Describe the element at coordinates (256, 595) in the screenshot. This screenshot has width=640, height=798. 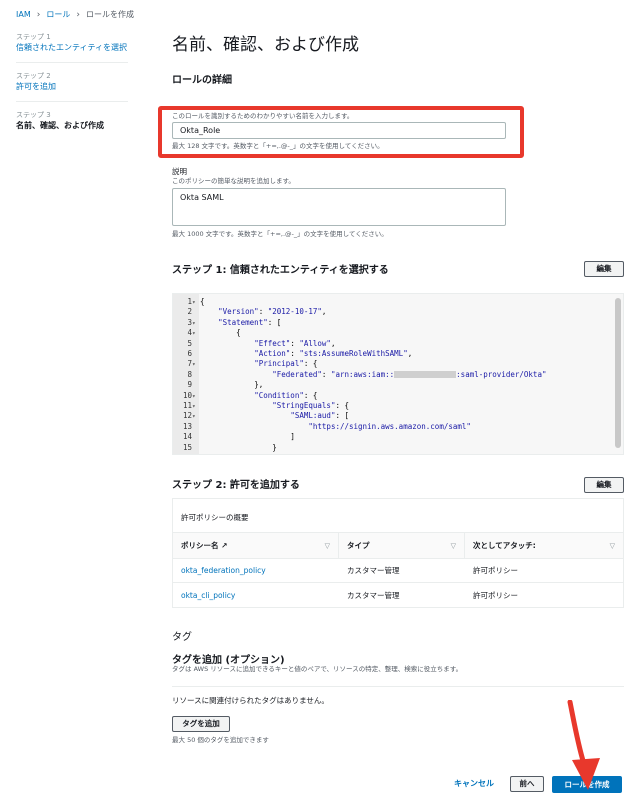
I see `policy-name-link: okta_cli_policy` at that location.